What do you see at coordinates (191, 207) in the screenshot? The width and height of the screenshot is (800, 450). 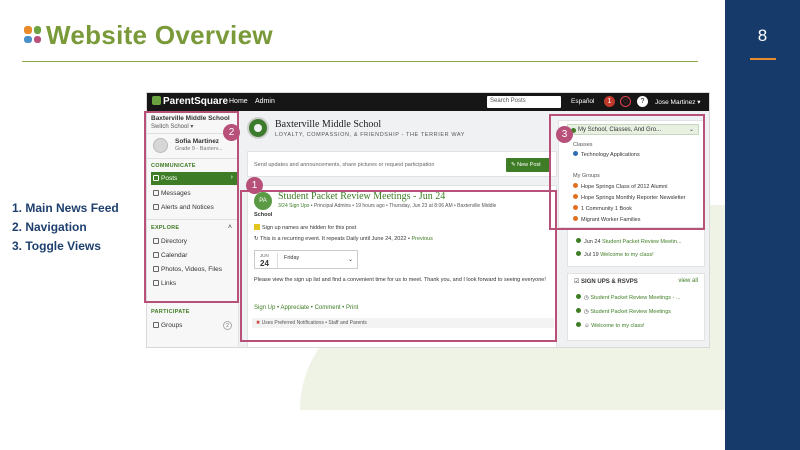 I see `callout-frame-navigation` at bounding box center [191, 207].